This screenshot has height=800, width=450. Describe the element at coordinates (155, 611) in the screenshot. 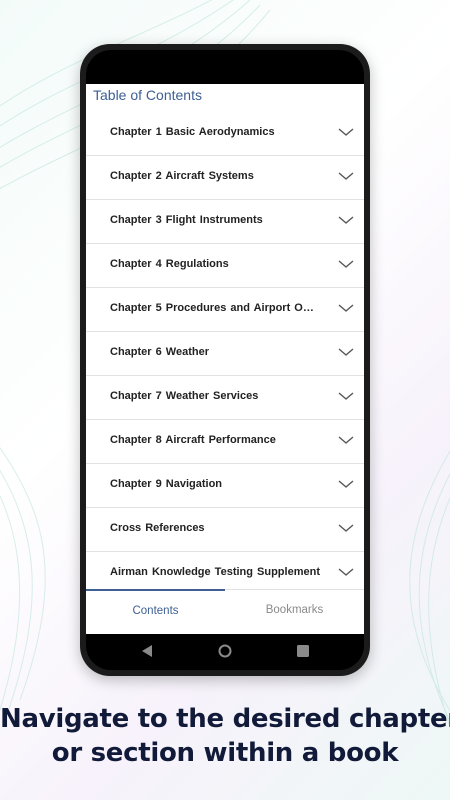

I see `tab-contents: Contents` at that location.